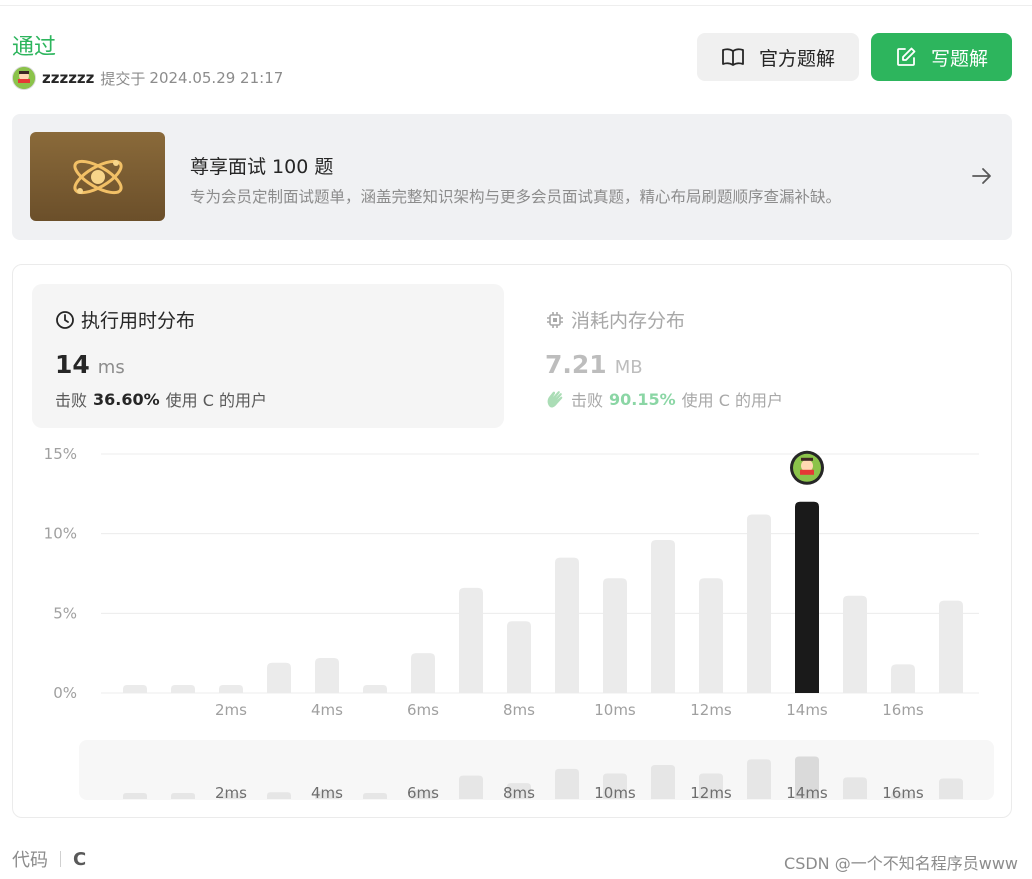  I want to click on banner-image, so click(97, 176).